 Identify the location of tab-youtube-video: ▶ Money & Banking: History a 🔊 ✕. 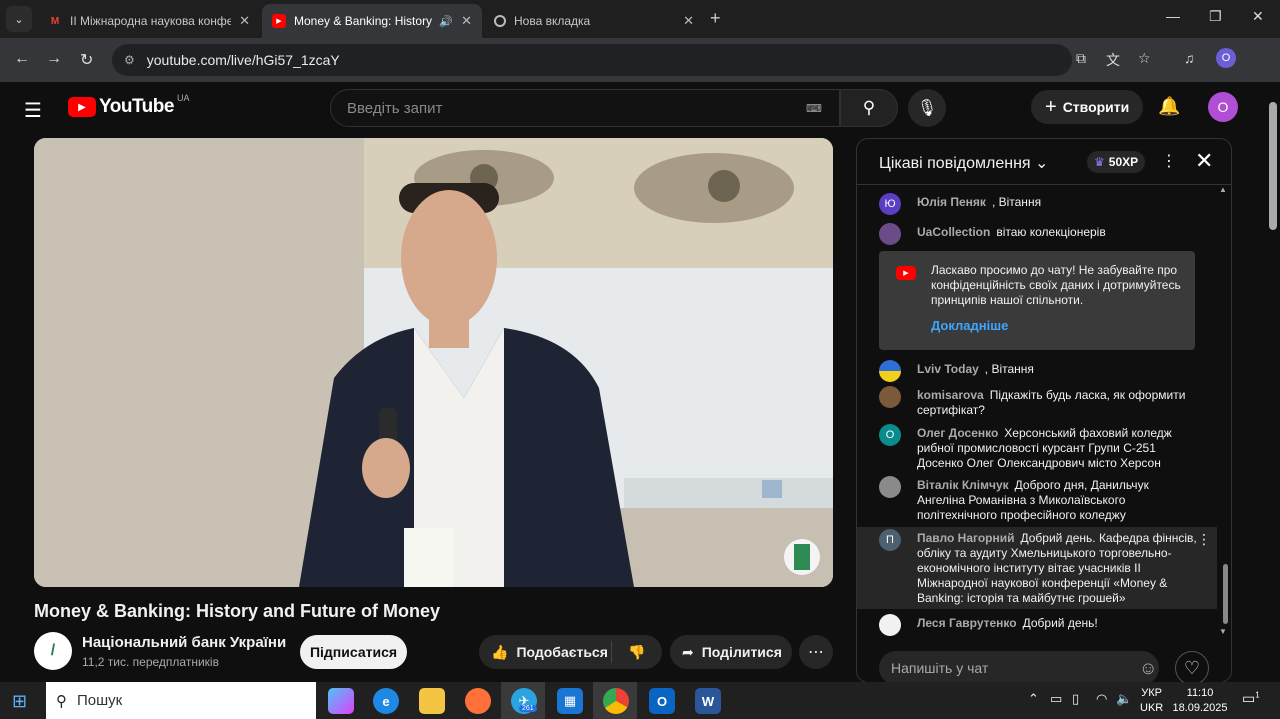
(372, 21).